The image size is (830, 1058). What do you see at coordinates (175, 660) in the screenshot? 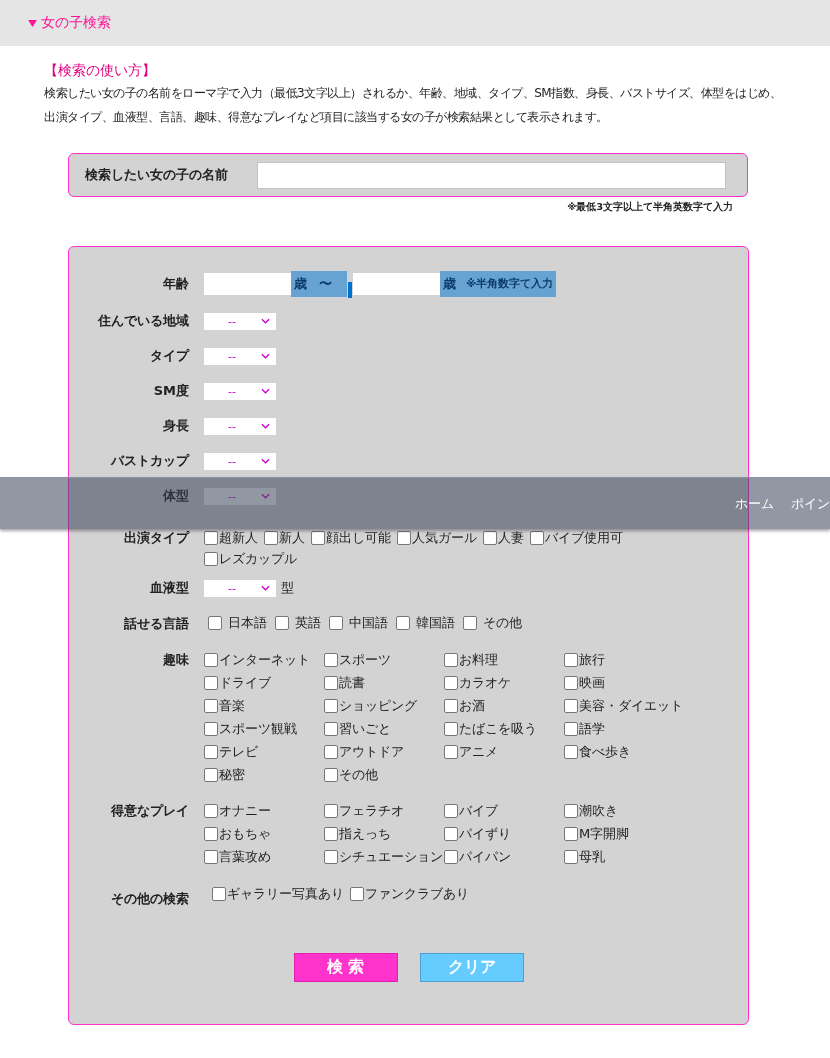
I see `field-label: 趣味` at bounding box center [175, 660].